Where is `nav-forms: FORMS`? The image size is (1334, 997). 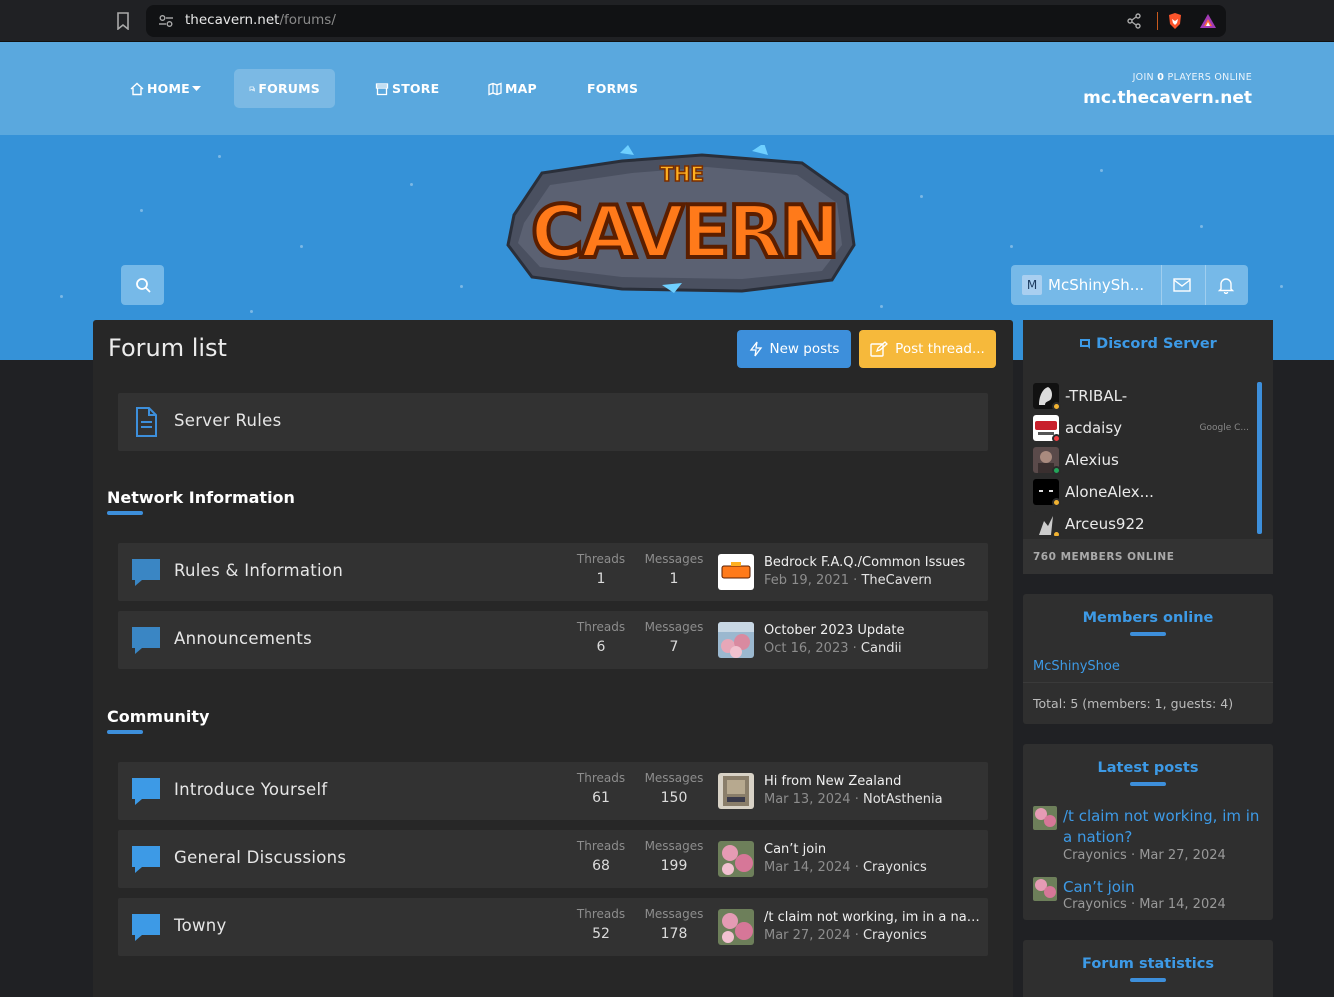
nav-forms: FORMS is located at coordinates (612, 88).